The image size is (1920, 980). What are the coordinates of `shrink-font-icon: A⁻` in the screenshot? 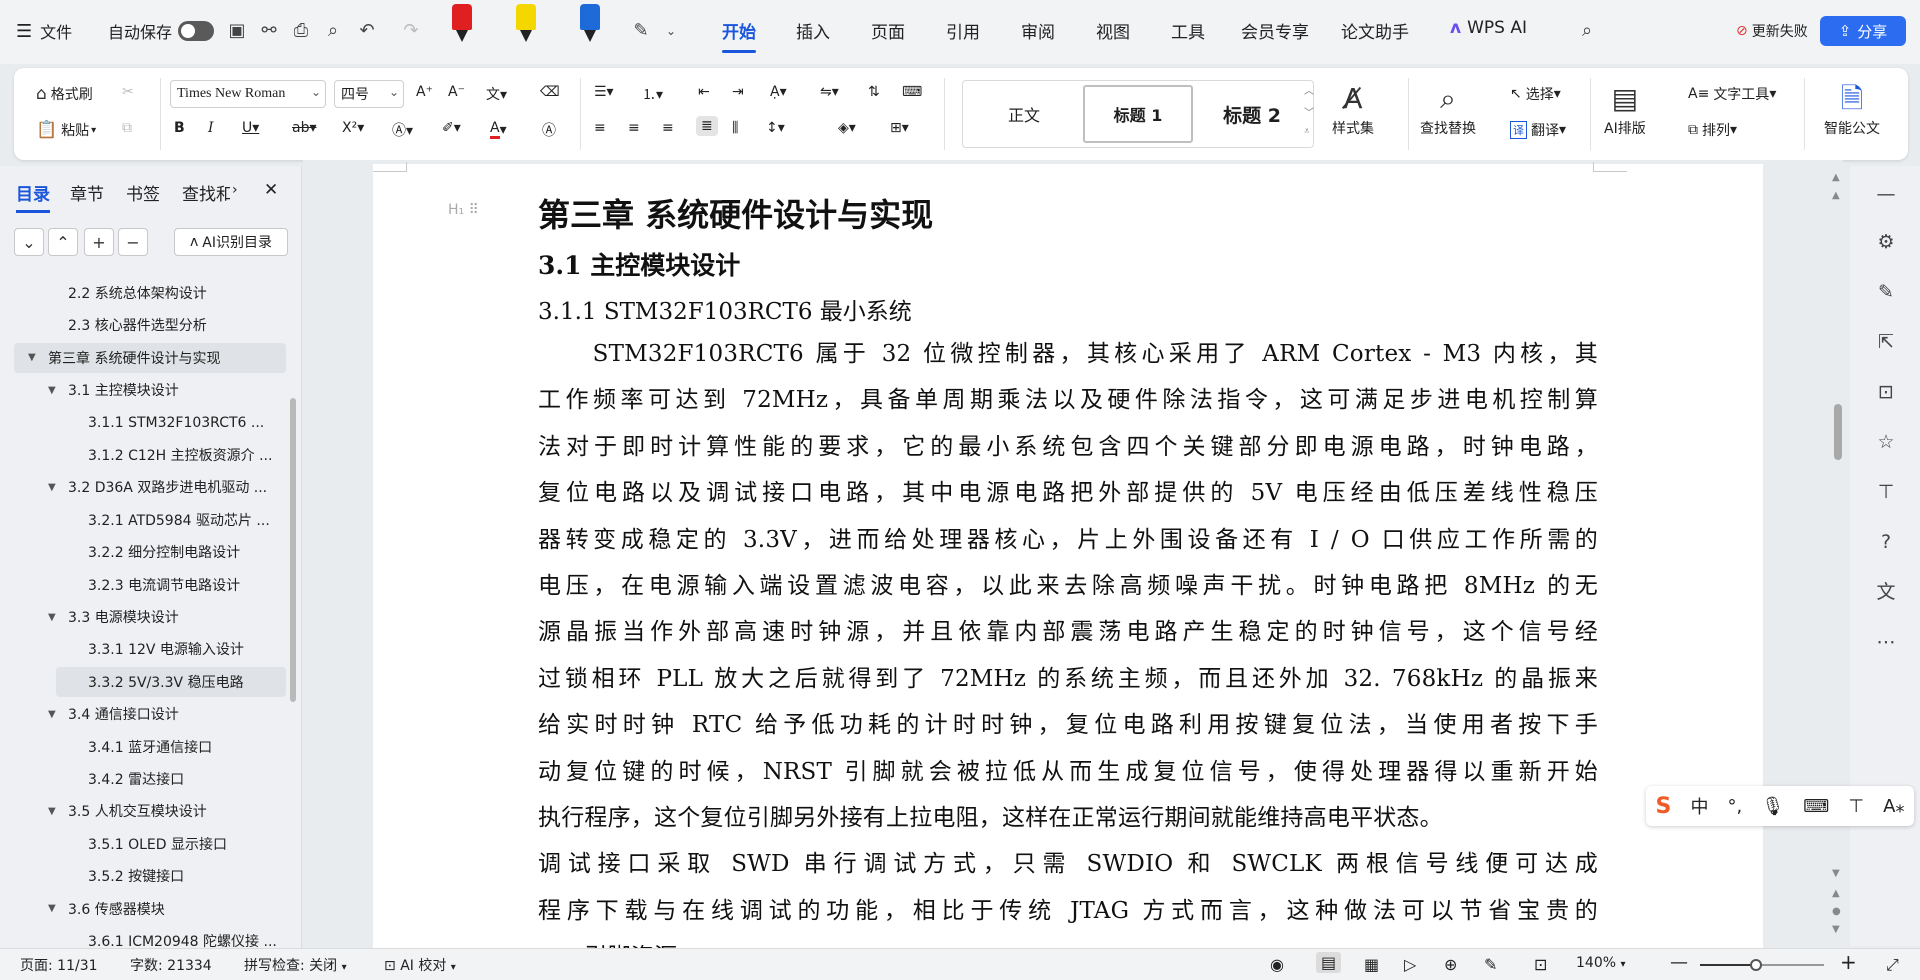 It's located at (456, 92).